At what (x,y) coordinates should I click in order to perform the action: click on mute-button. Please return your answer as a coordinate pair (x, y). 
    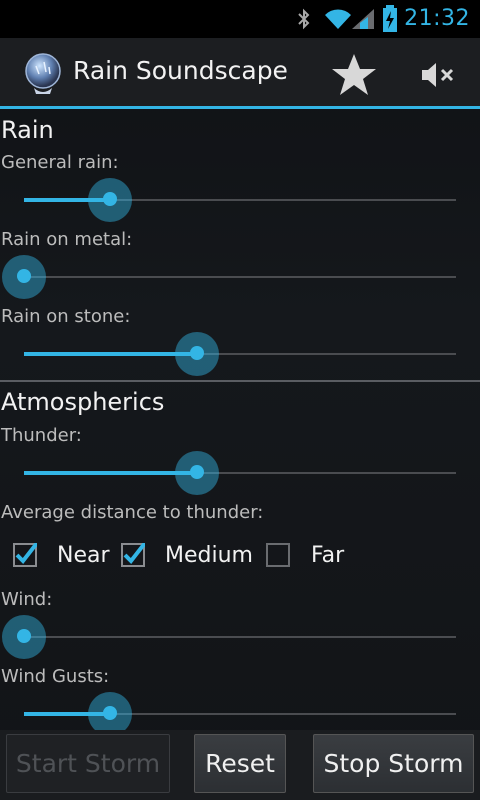
    Looking at the image, I should click on (438, 75).